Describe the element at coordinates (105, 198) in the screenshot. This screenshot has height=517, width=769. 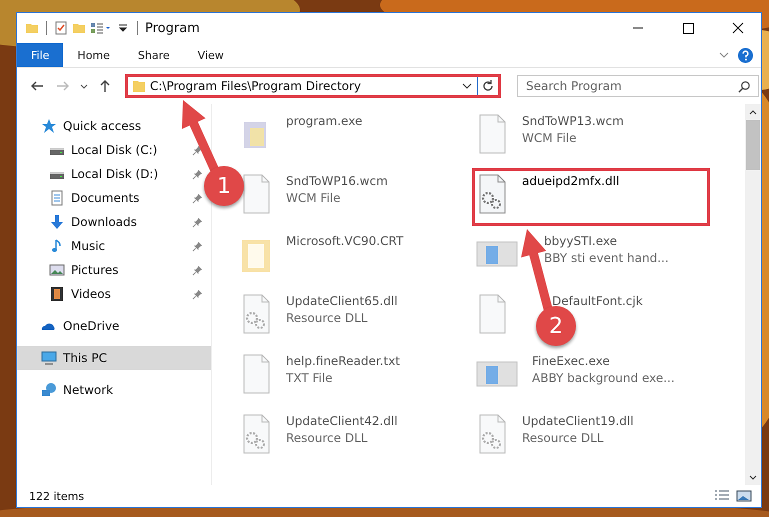
I see `sidebar-item: Documents` at that location.